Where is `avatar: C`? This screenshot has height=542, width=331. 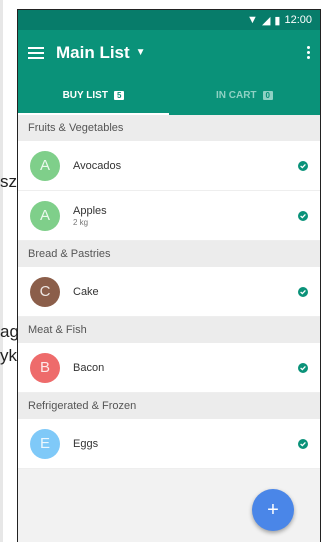 avatar: C is located at coordinates (45, 291).